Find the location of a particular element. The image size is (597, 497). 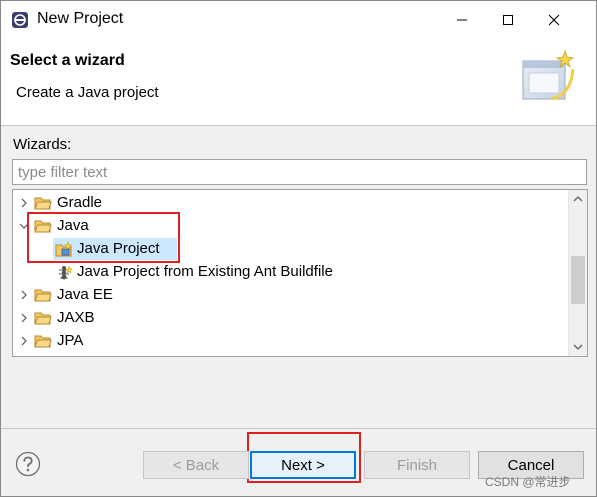

footer-separator is located at coordinates (298, 428).